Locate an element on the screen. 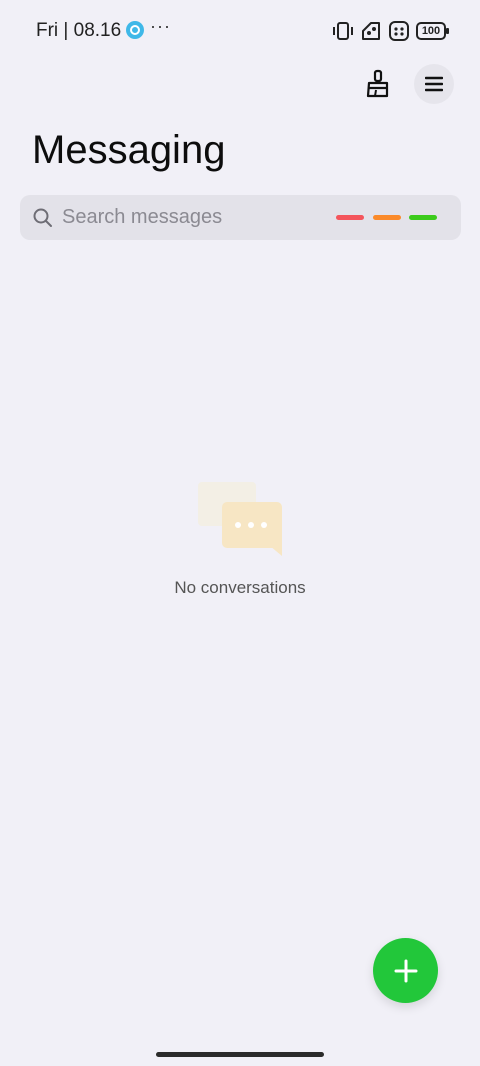  app-notification-icon is located at coordinates (399, 31).